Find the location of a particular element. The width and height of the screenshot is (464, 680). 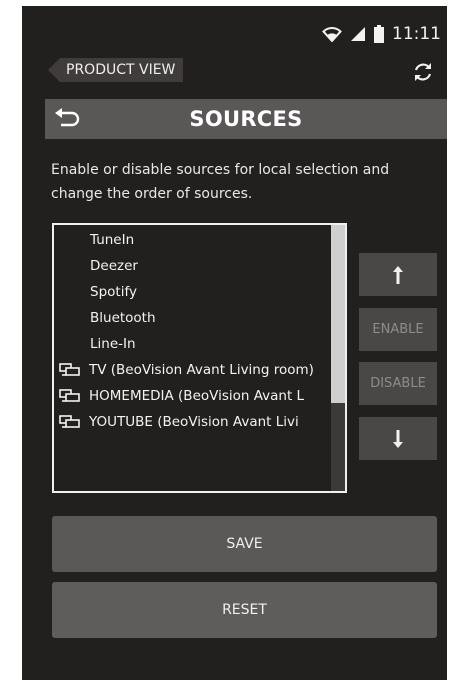

enable-button: ENABLE is located at coordinates (398, 329).